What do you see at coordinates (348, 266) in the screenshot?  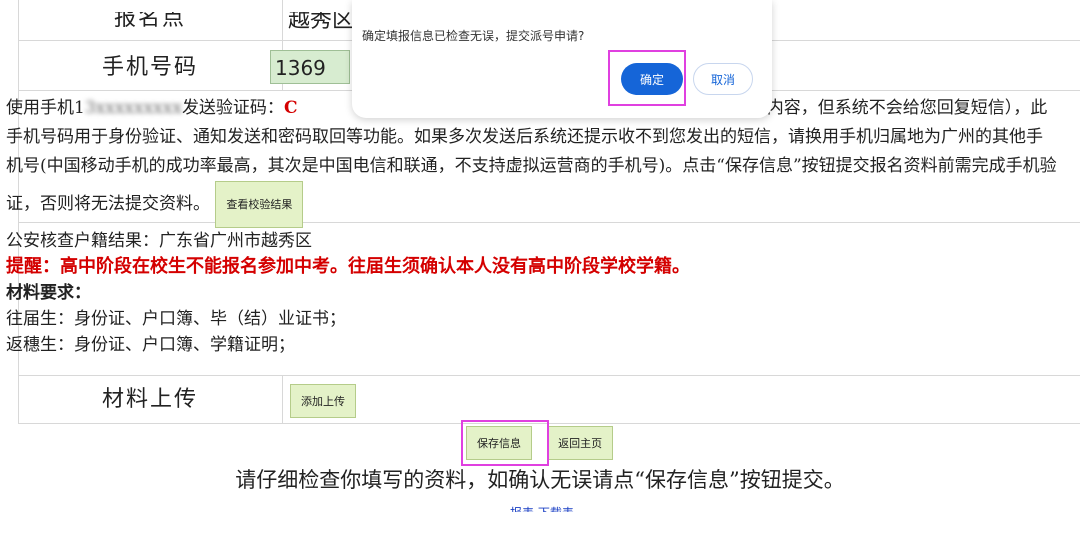 I see `warning-text: 提醒：高中阶段在校生不能报名参加中考。往届生须确认本人没有高中阶段学校学籍。` at bounding box center [348, 266].